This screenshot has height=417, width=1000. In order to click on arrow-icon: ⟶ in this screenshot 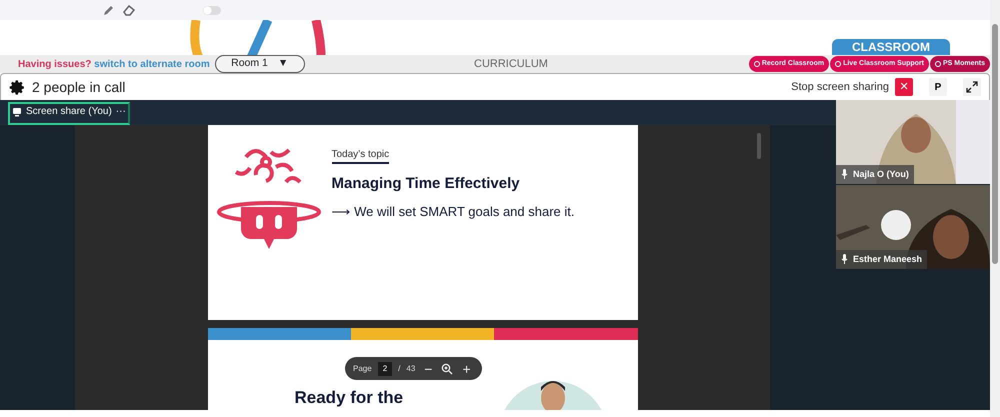, I will do `click(341, 211)`.